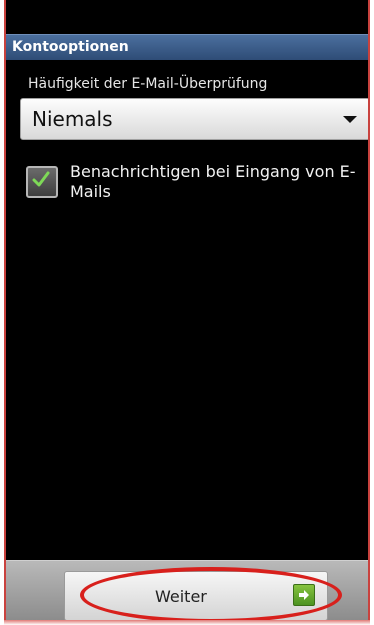 The image size is (374, 625). Describe the element at coordinates (148, 84) in the screenshot. I see `frequency-label: Häufigkeit der E-Mail-Überprüfung` at that location.